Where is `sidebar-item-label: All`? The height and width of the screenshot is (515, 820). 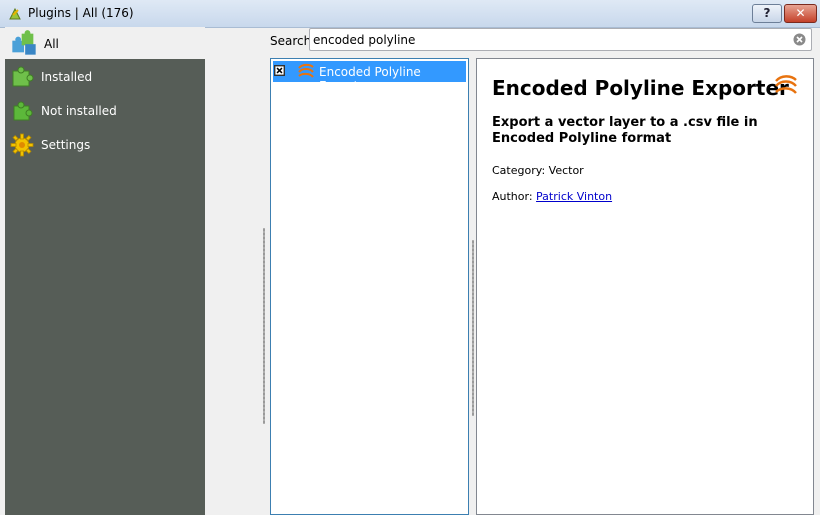
sidebar-item-label: All is located at coordinates (51, 44).